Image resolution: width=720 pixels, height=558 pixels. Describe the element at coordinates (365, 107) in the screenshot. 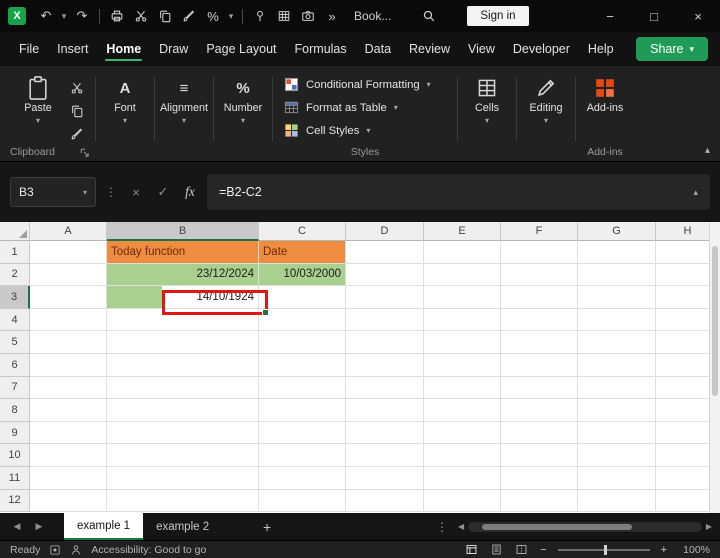

I see `styles-item-format-as-table: Format as Table ▾` at that location.